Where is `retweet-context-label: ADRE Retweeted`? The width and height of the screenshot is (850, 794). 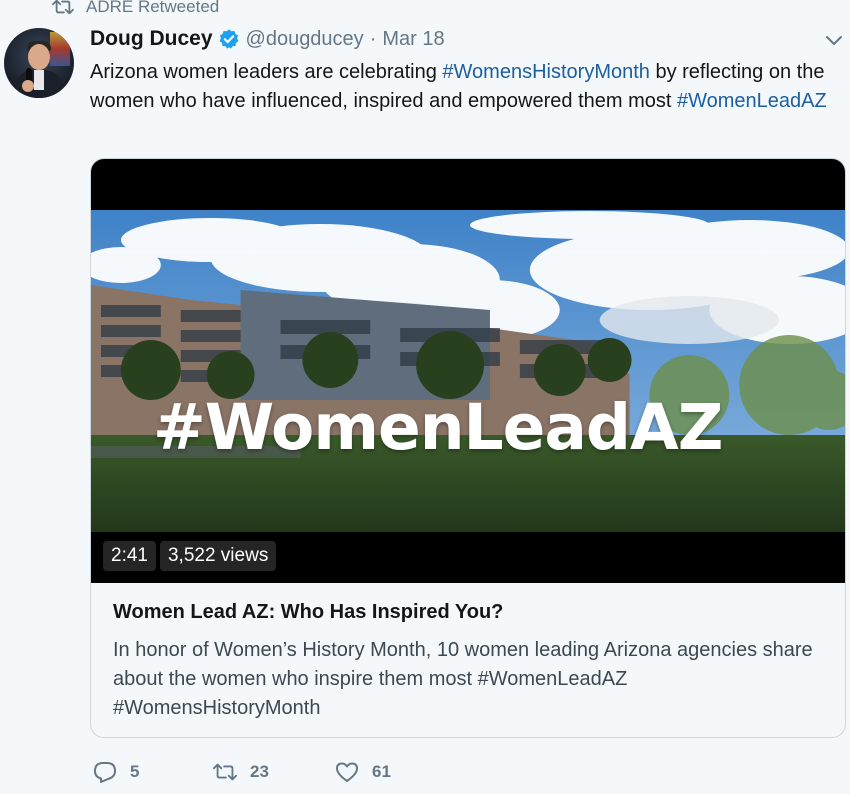
retweet-context-label: ADRE Retweeted is located at coordinates (153, 8).